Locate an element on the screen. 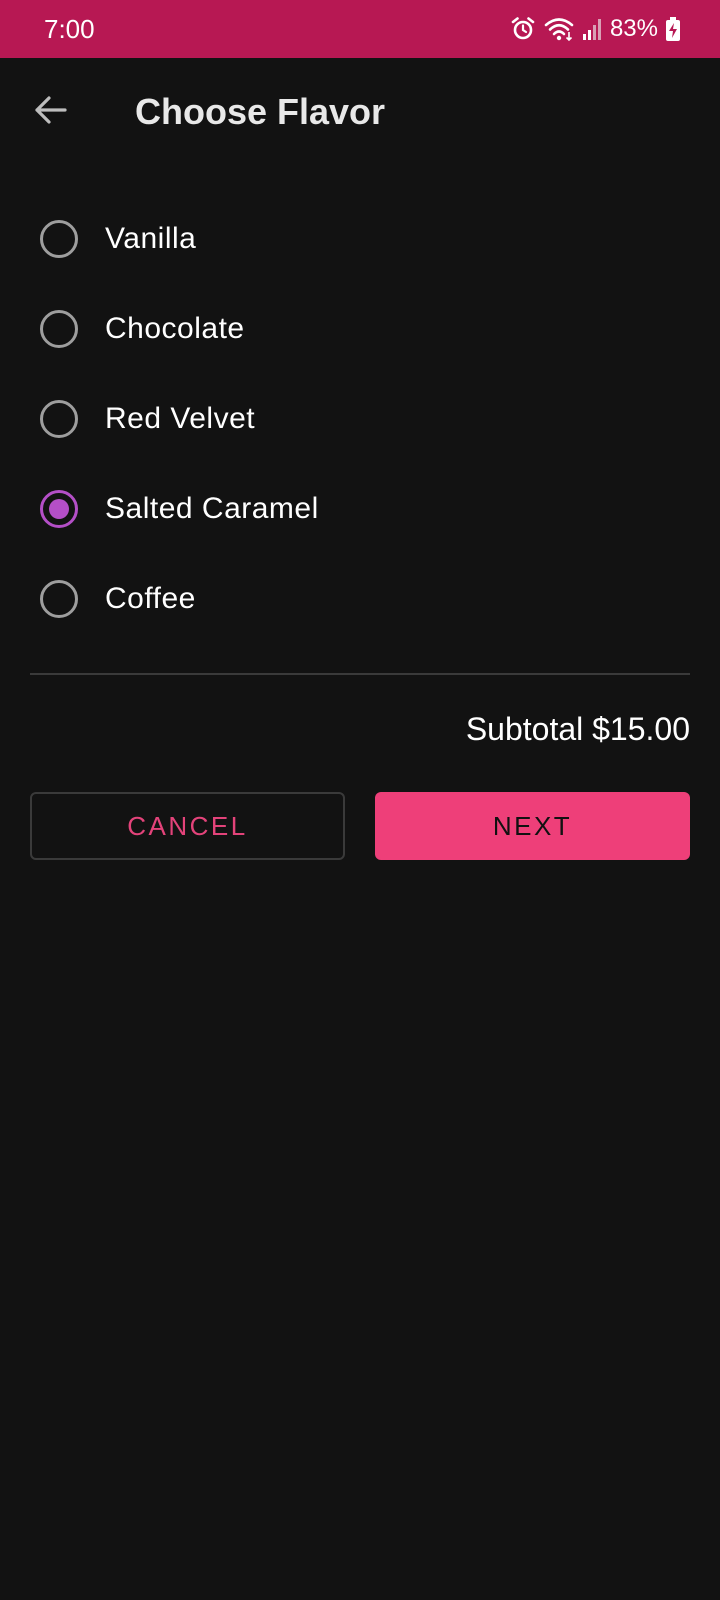 The image size is (720, 1600). radio-button-chocolate is located at coordinates (59, 329).